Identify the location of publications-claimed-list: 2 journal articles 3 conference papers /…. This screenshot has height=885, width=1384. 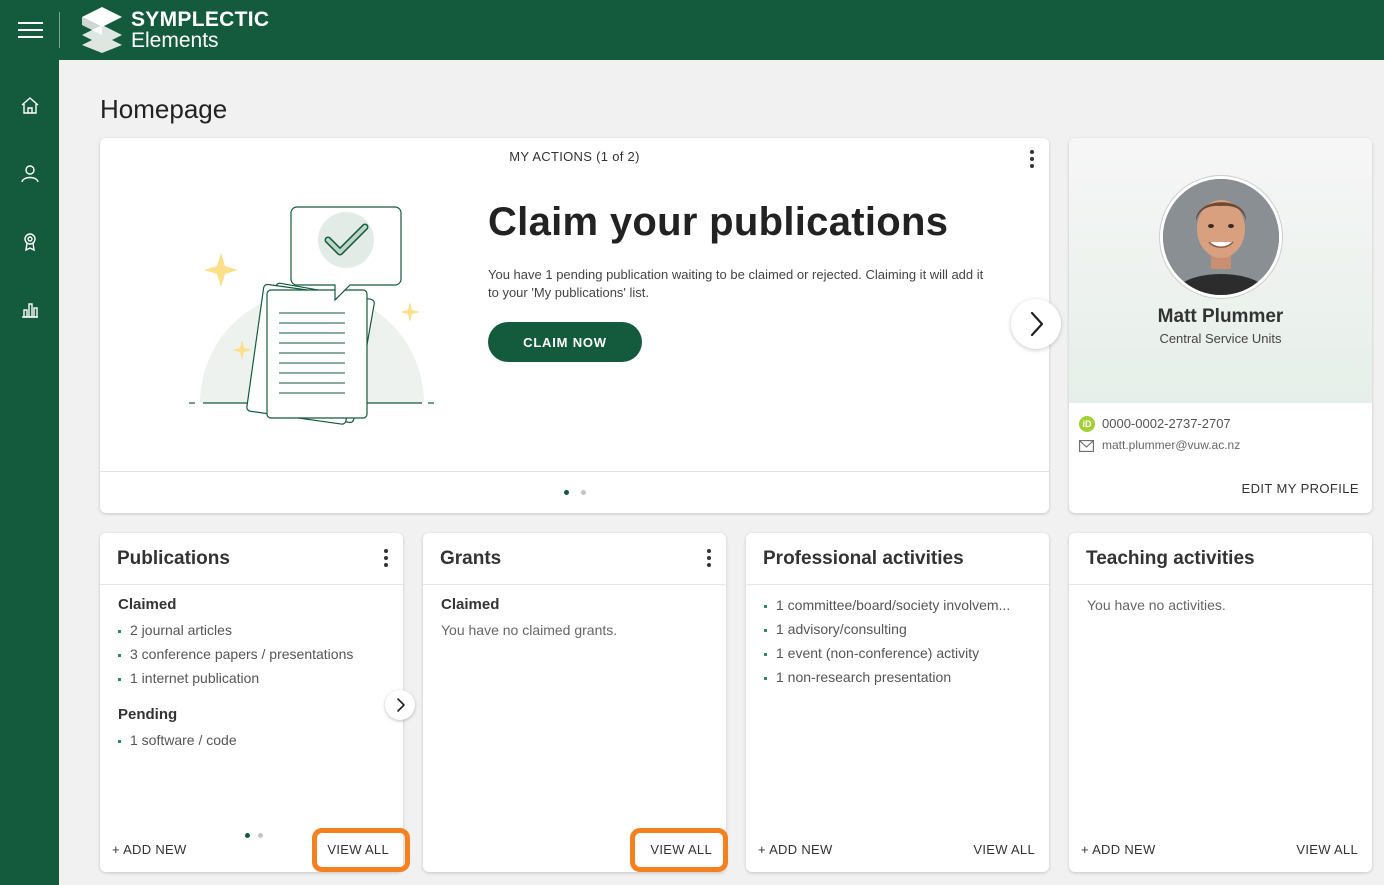
(235, 654).